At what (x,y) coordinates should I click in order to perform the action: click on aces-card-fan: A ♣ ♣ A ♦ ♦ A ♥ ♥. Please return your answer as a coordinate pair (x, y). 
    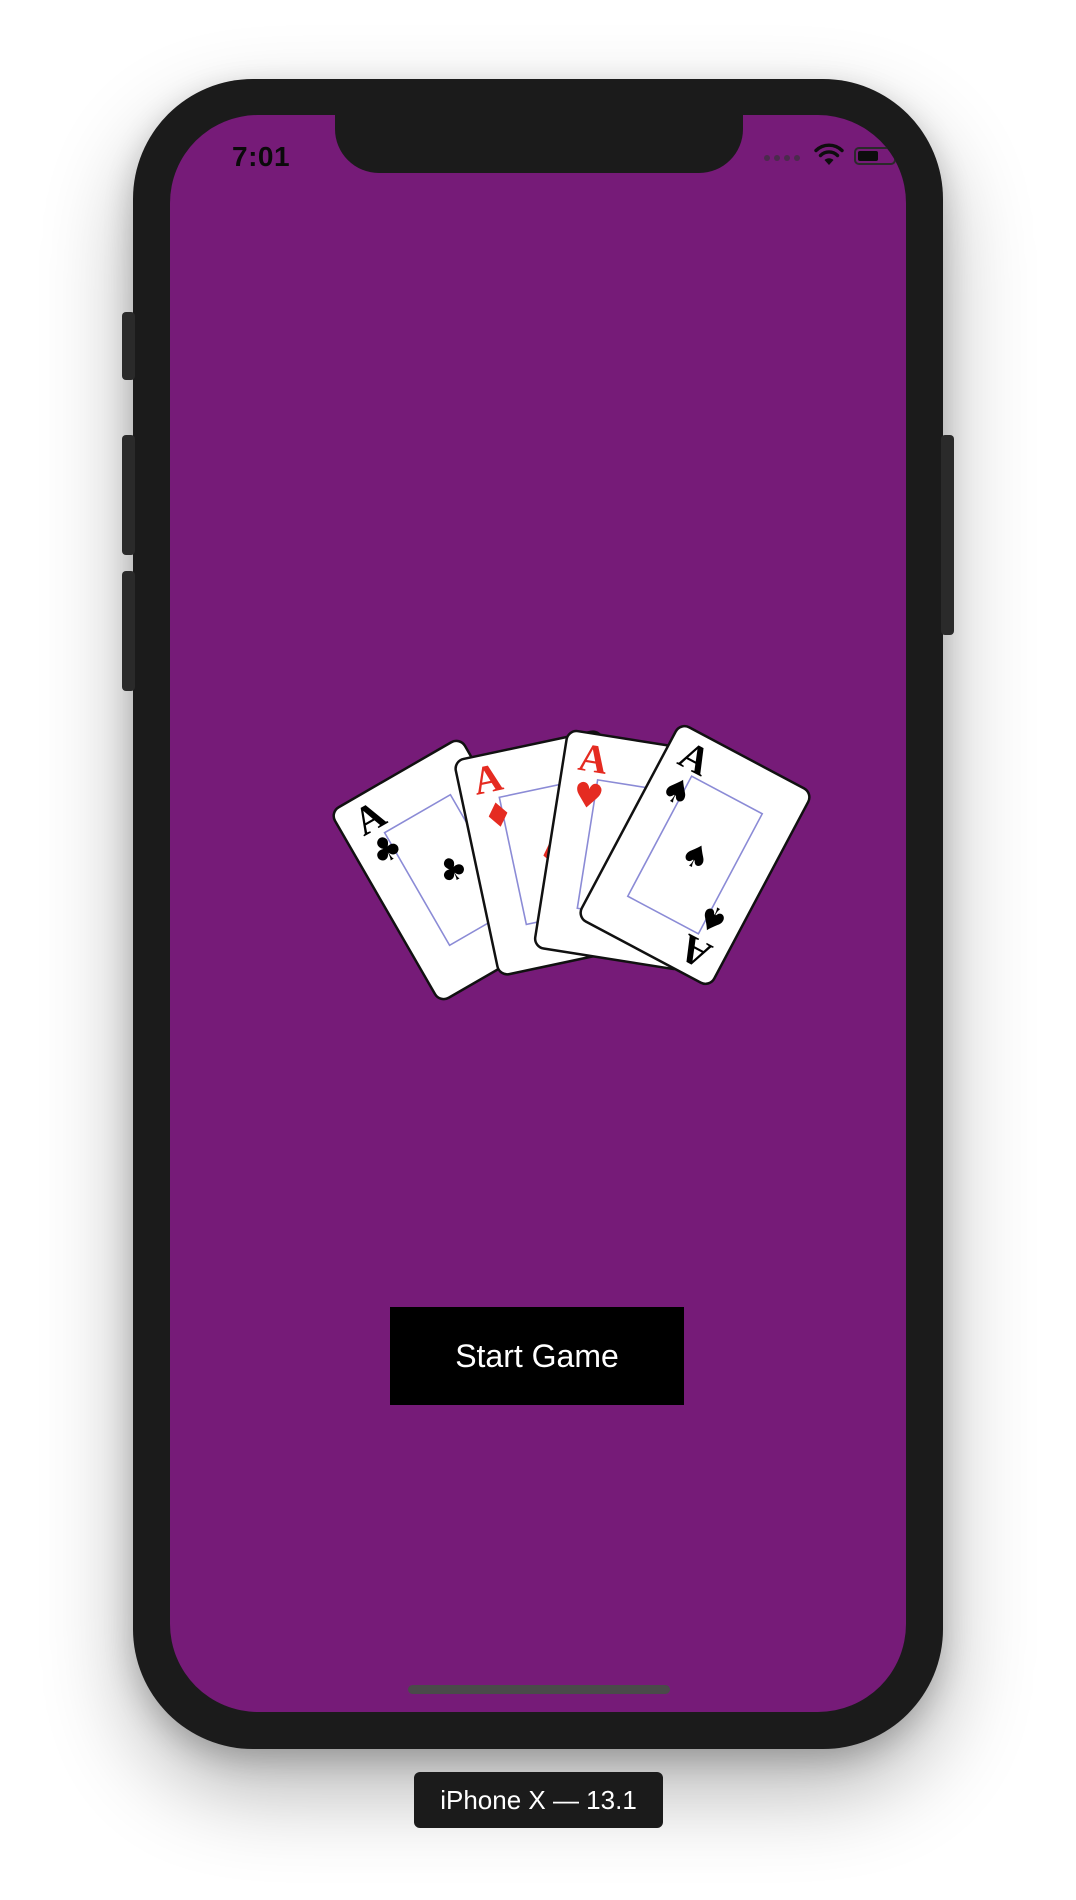
    Looking at the image, I should click on (571, 862).